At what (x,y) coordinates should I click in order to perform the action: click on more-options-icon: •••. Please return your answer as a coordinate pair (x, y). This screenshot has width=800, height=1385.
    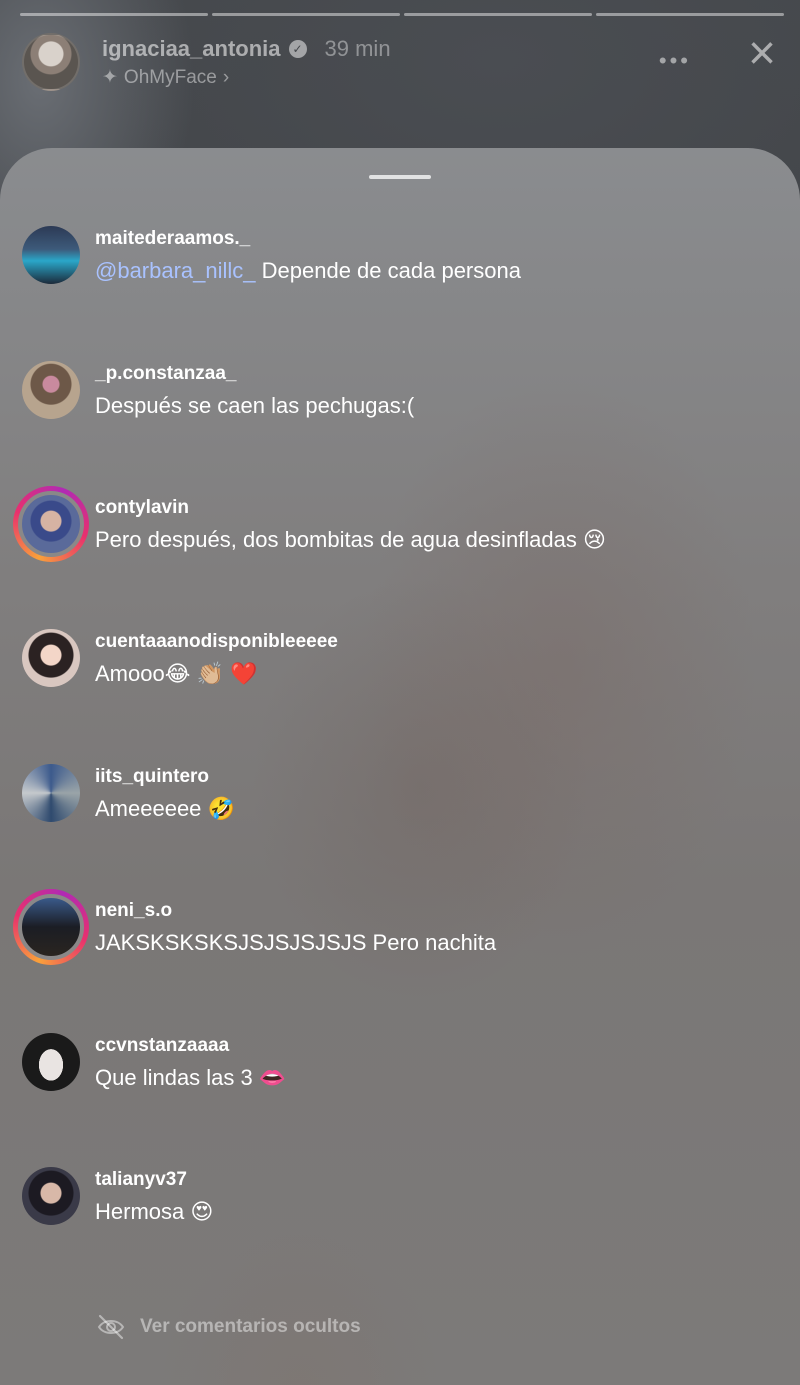
    Looking at the image, I should click on (675, 61).